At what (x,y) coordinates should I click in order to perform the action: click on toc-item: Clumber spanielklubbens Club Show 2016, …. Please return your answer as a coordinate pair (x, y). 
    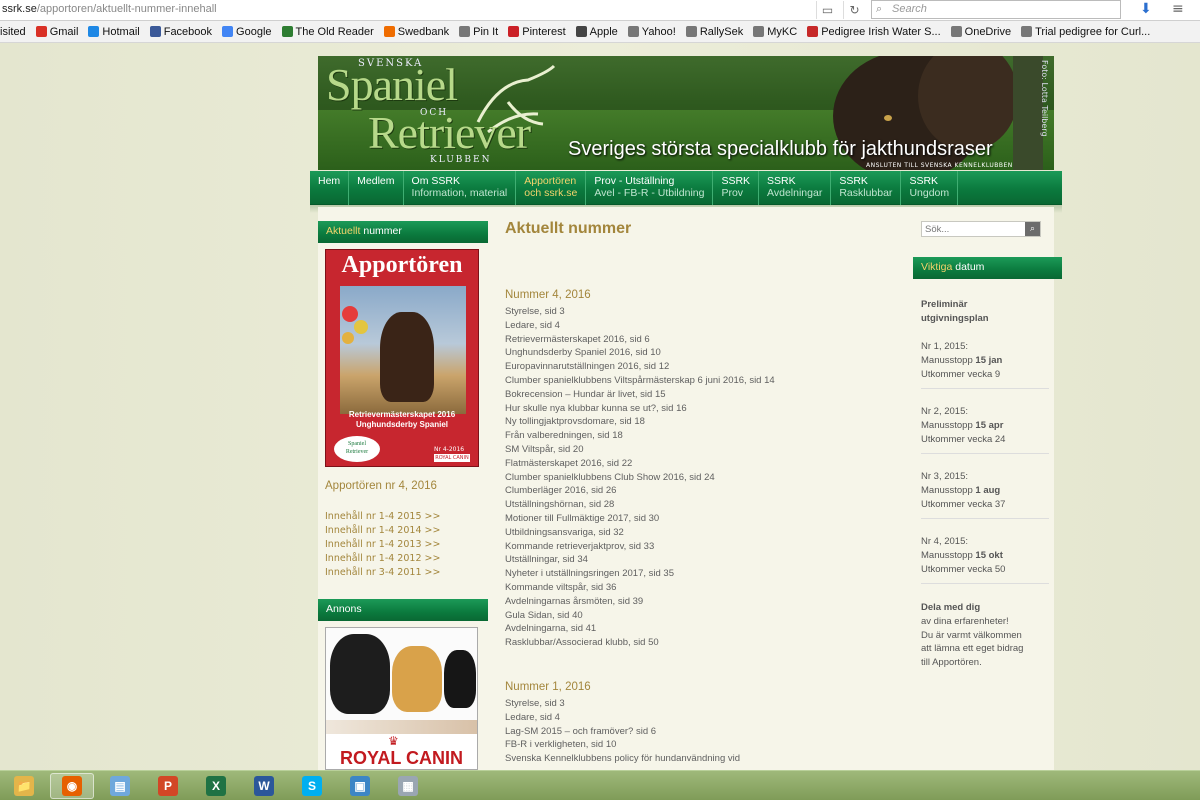
    Looking at the image, I should click on (610, 477).